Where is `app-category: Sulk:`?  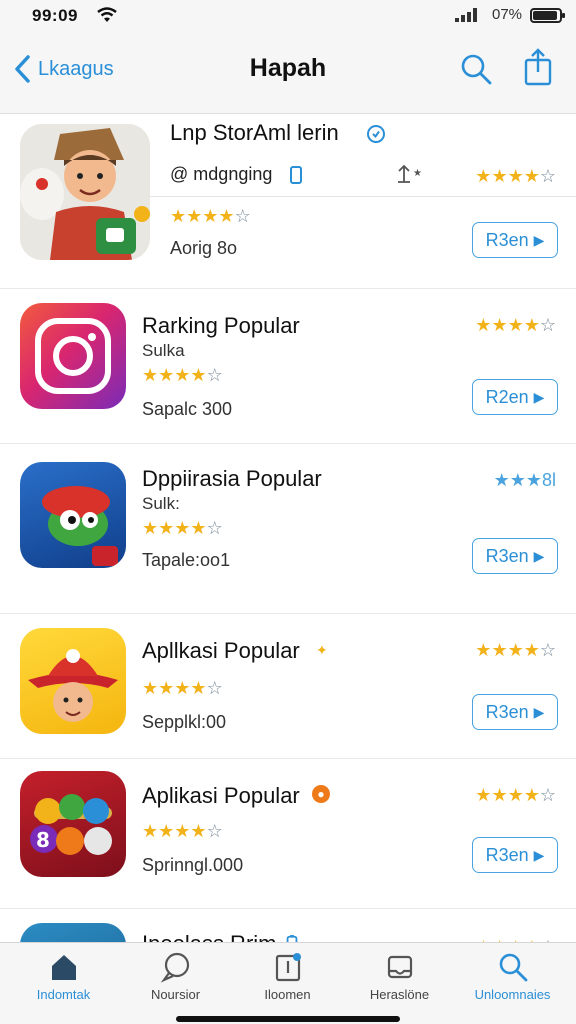
app-category: Sulk: is located at coordinates (161, 503).